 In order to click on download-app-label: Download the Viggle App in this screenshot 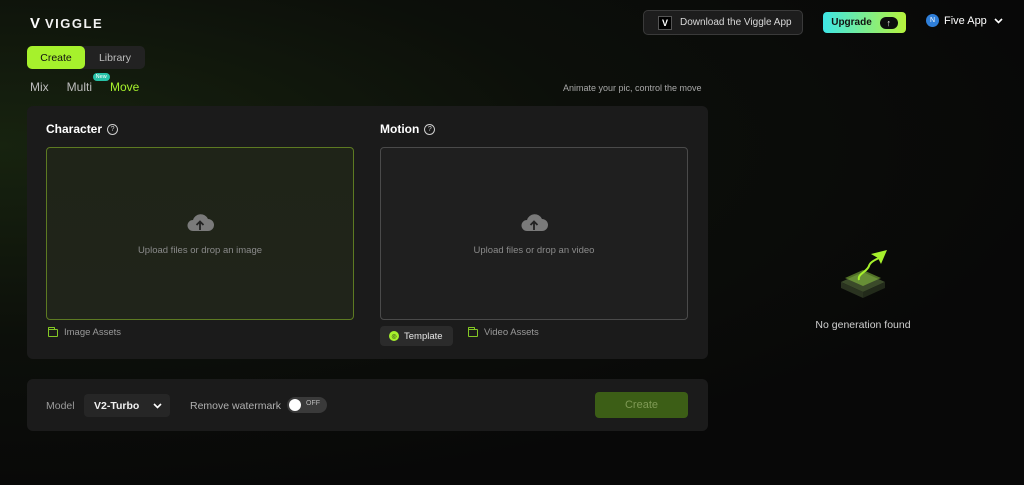, I will do `click(736, 22)`.